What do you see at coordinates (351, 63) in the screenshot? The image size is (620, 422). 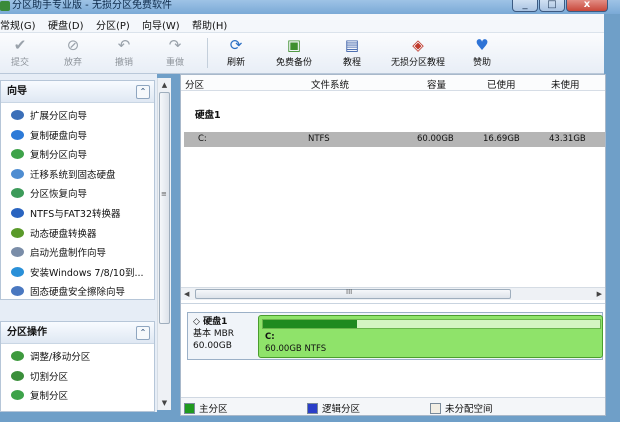 I see `tutorial-label: 教程` at bounding box center [351, 63].